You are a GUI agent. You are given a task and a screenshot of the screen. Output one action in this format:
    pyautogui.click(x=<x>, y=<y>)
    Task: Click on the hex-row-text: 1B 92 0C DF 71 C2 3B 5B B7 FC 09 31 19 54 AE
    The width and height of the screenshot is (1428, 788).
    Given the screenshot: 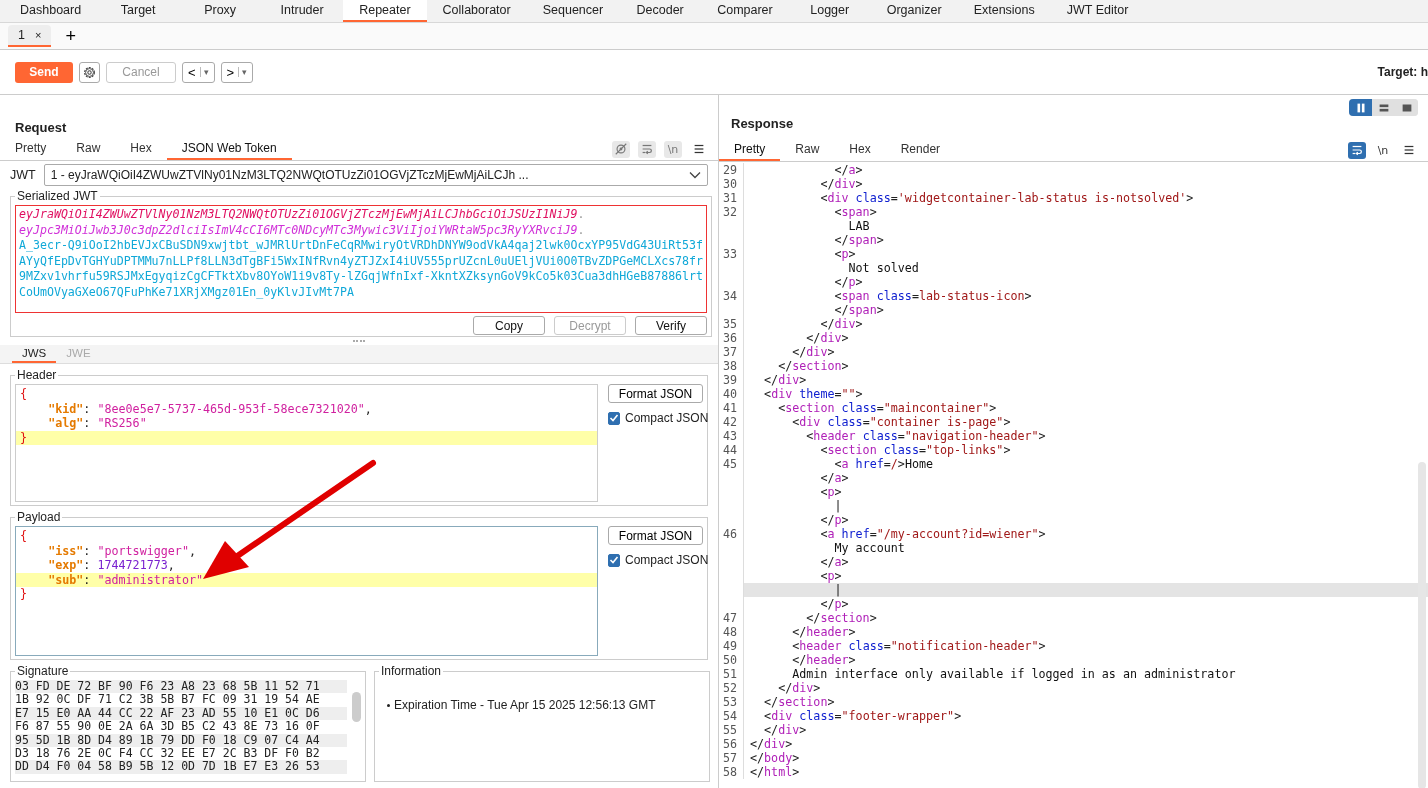 What is the action you would take?
    pyautogui.click(x=168, y=700)
    